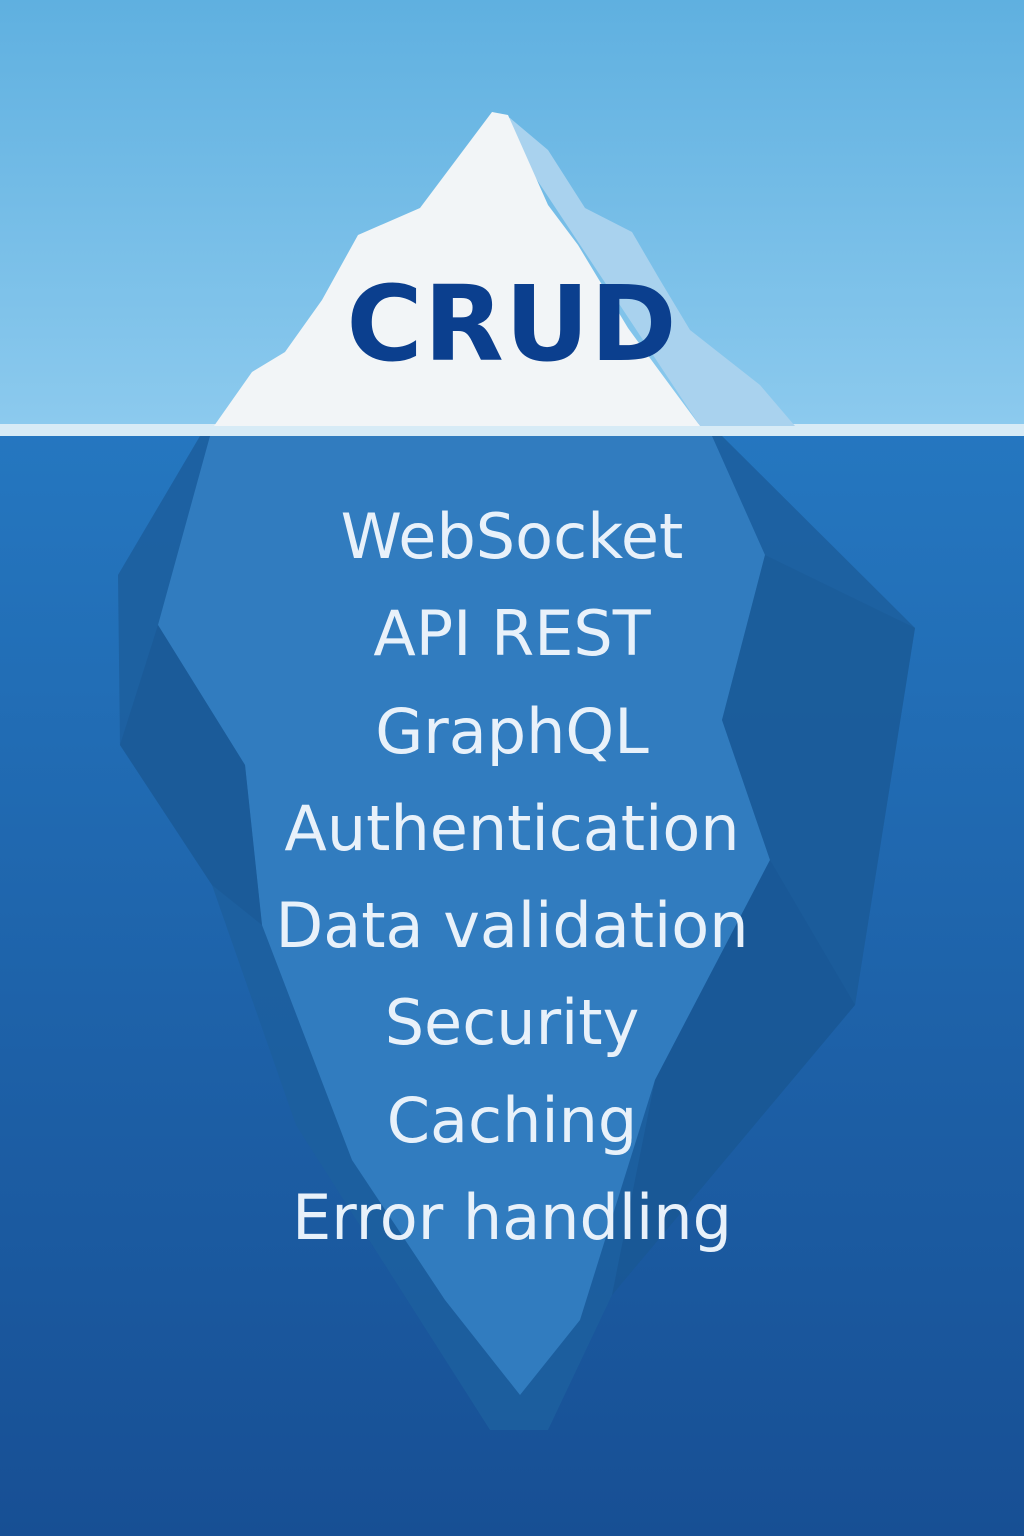 The width and height of the screenshot is (1024, 1536). I want to click on iceberg-tip-label: CRUD, so click(512, 324).